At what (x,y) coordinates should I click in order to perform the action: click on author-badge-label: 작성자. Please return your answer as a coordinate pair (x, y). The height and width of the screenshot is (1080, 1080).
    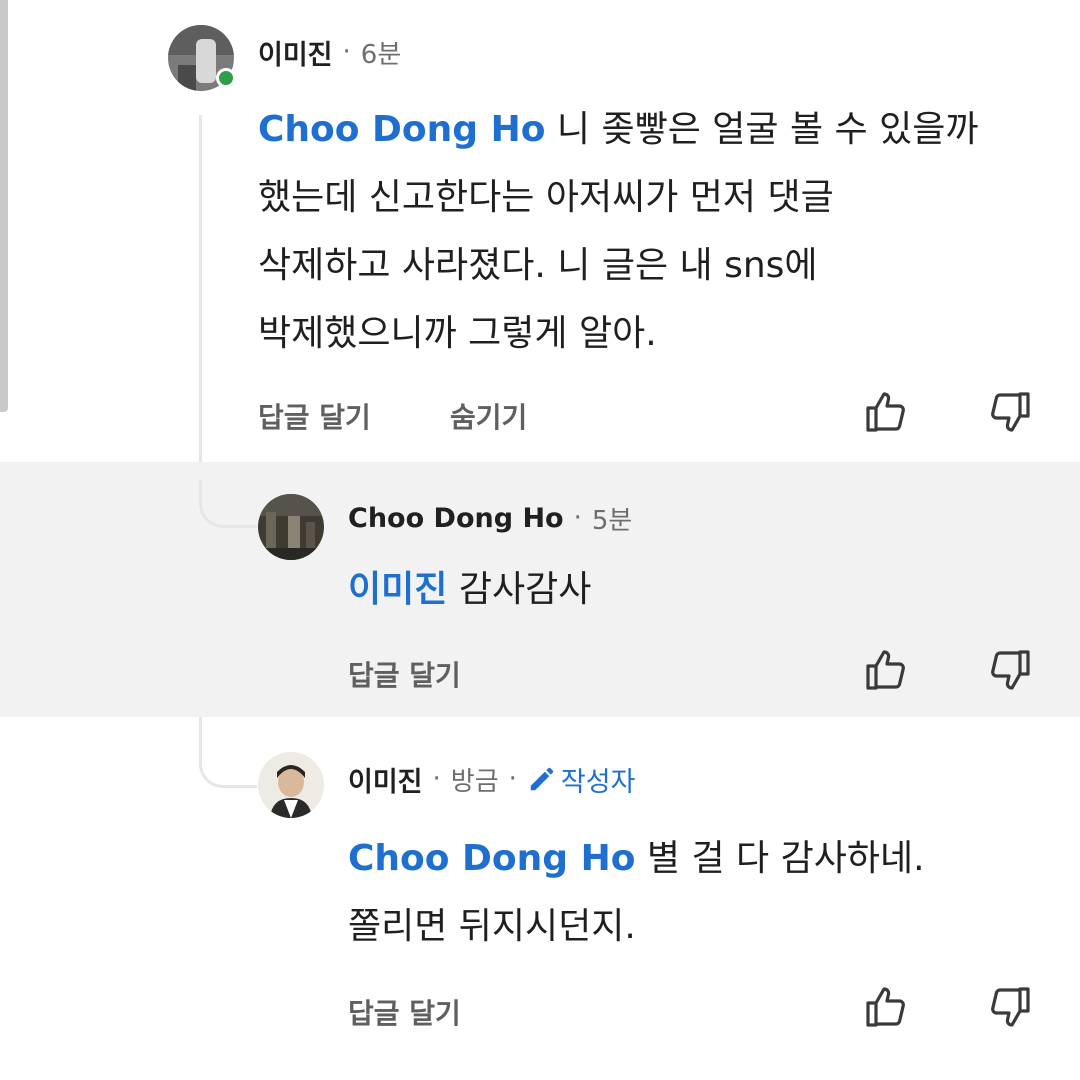
    Looking at the image, I should click on (598, 782).